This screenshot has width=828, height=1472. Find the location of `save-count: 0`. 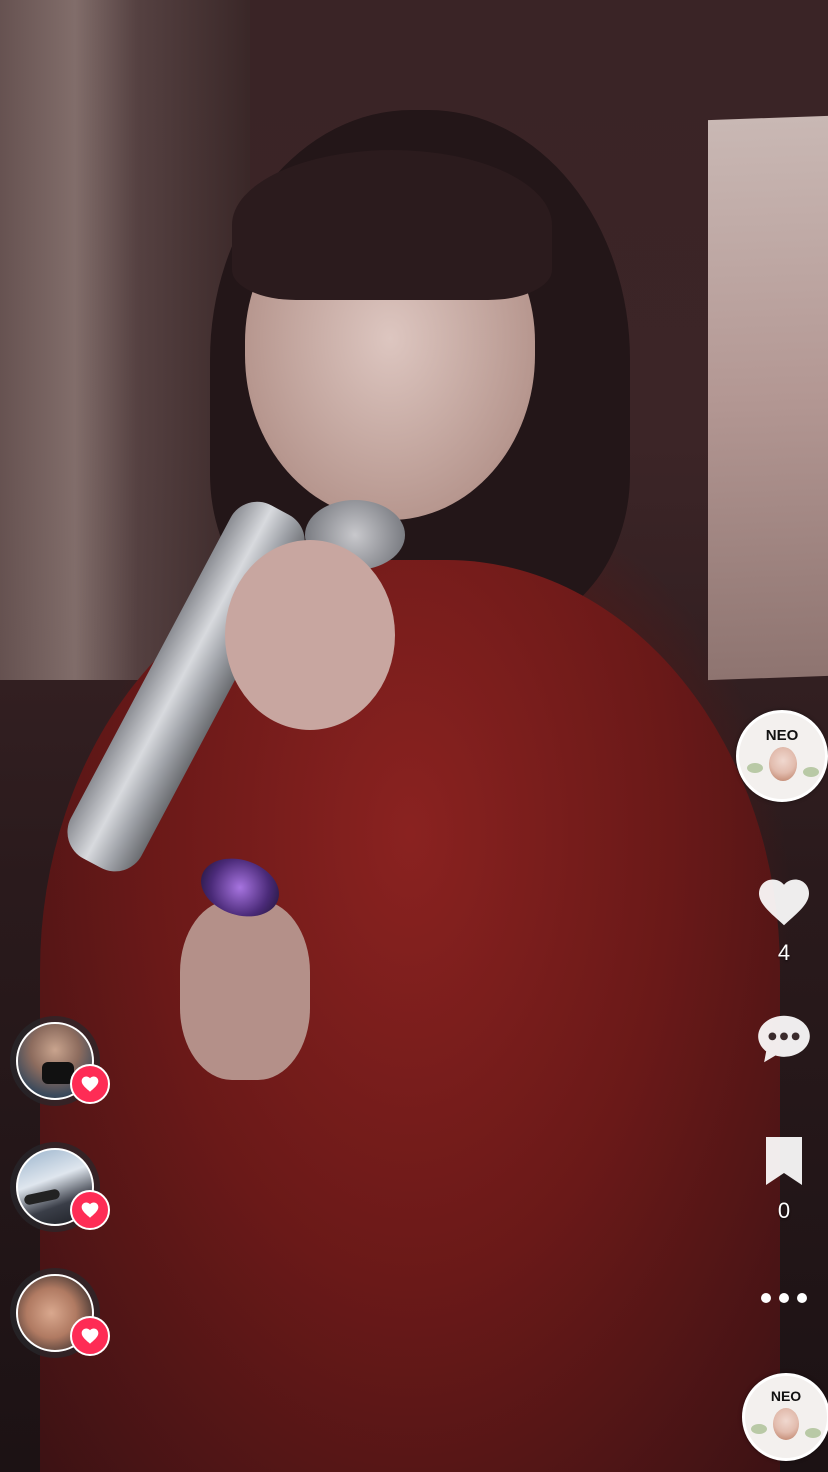

save-count: 0 is located at coordinates (784, 1210).